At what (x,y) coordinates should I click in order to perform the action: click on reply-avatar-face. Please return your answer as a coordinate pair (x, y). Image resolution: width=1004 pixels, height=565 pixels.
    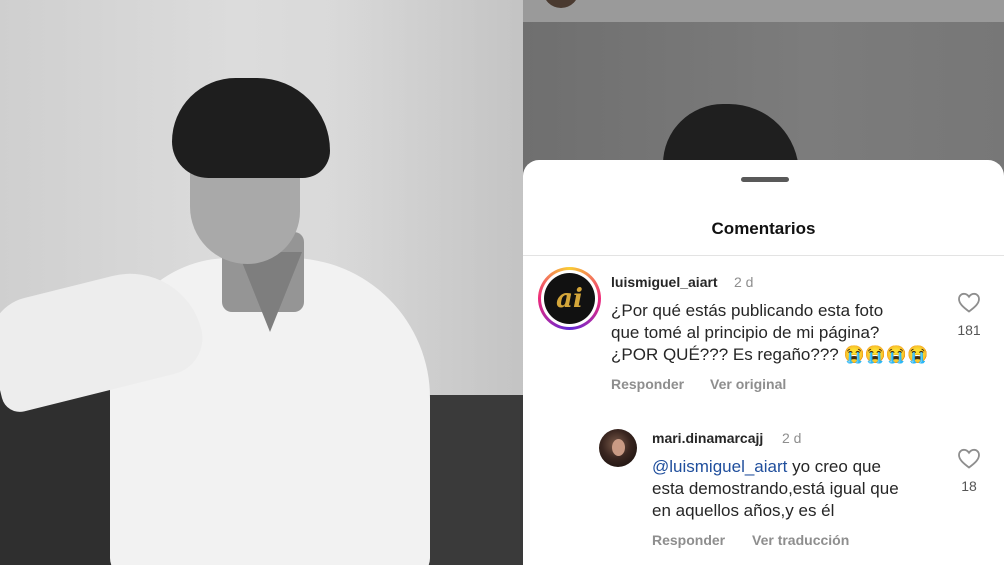
    Looking at the image, I should click on (618, 447).